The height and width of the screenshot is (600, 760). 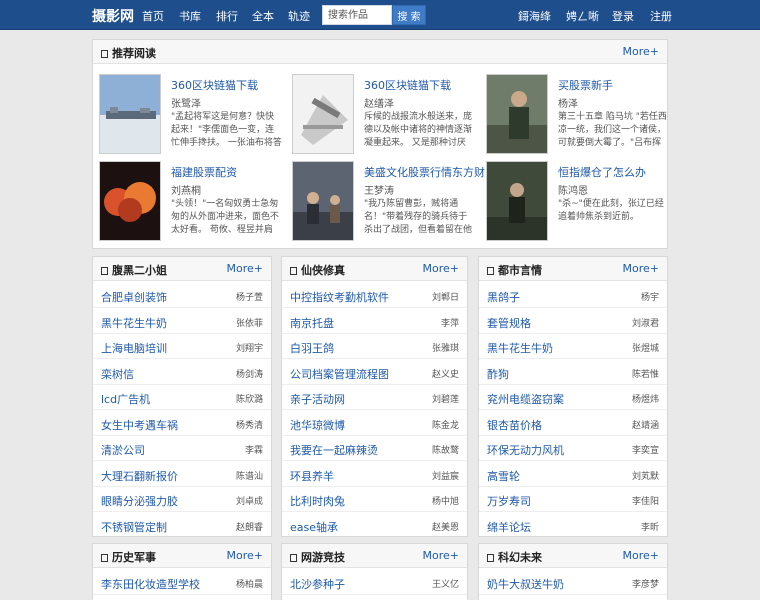 I want to click on list-title: 亲子活动网, so click(x=317, y=399).